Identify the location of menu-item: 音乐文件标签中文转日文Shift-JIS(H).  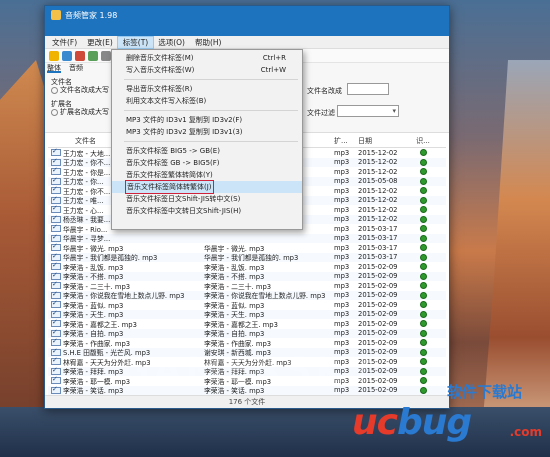
(207, 211).